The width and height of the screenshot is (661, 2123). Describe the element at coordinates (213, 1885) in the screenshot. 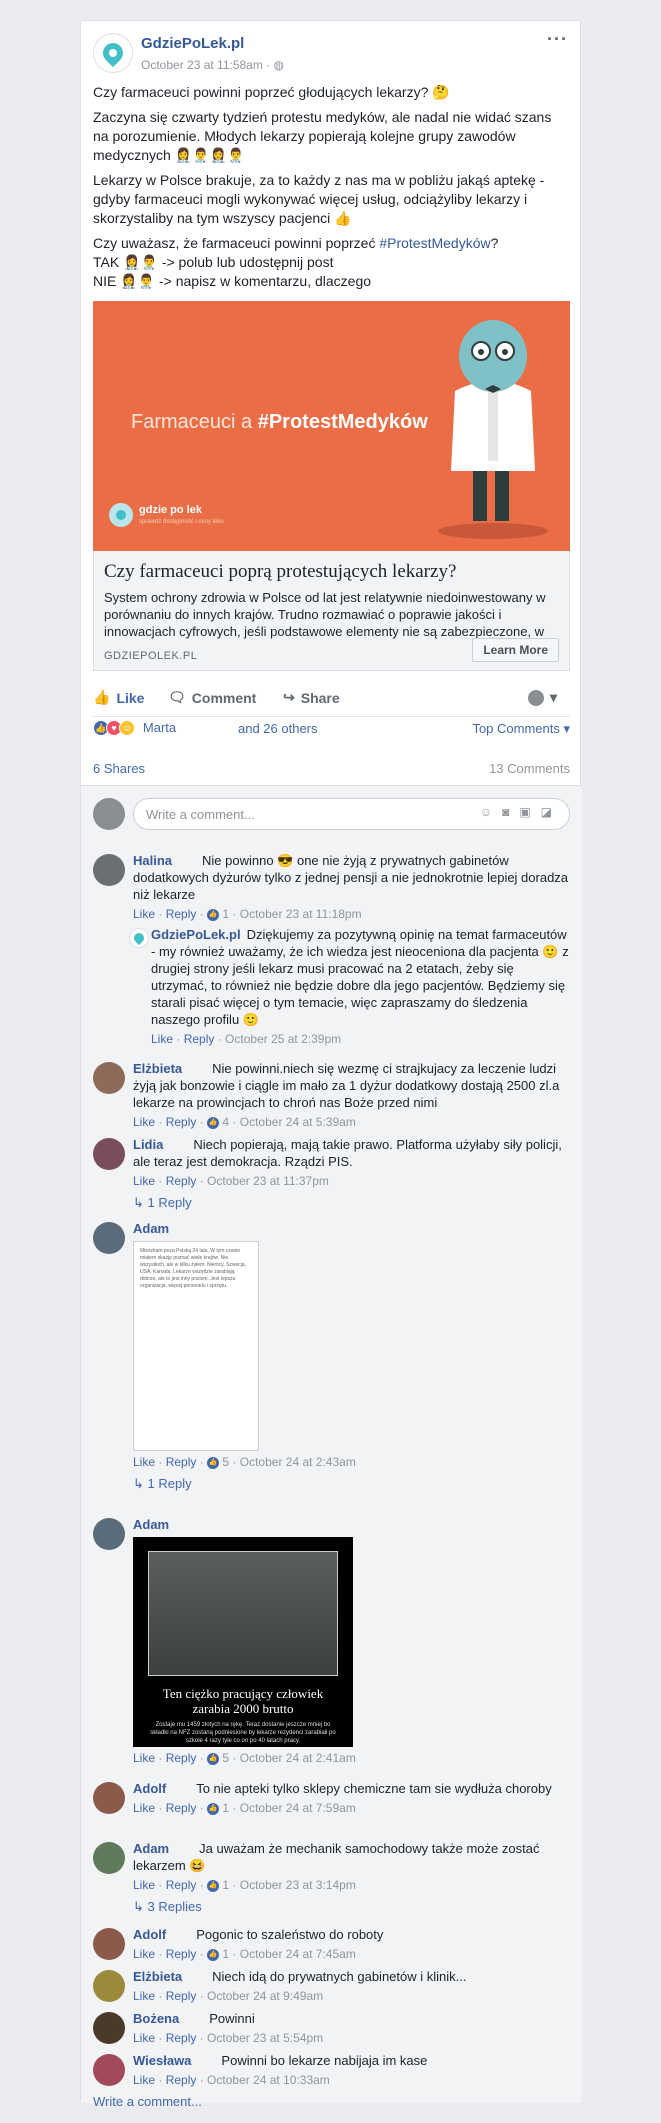

I see `like-count-icon: 👍` at that location.